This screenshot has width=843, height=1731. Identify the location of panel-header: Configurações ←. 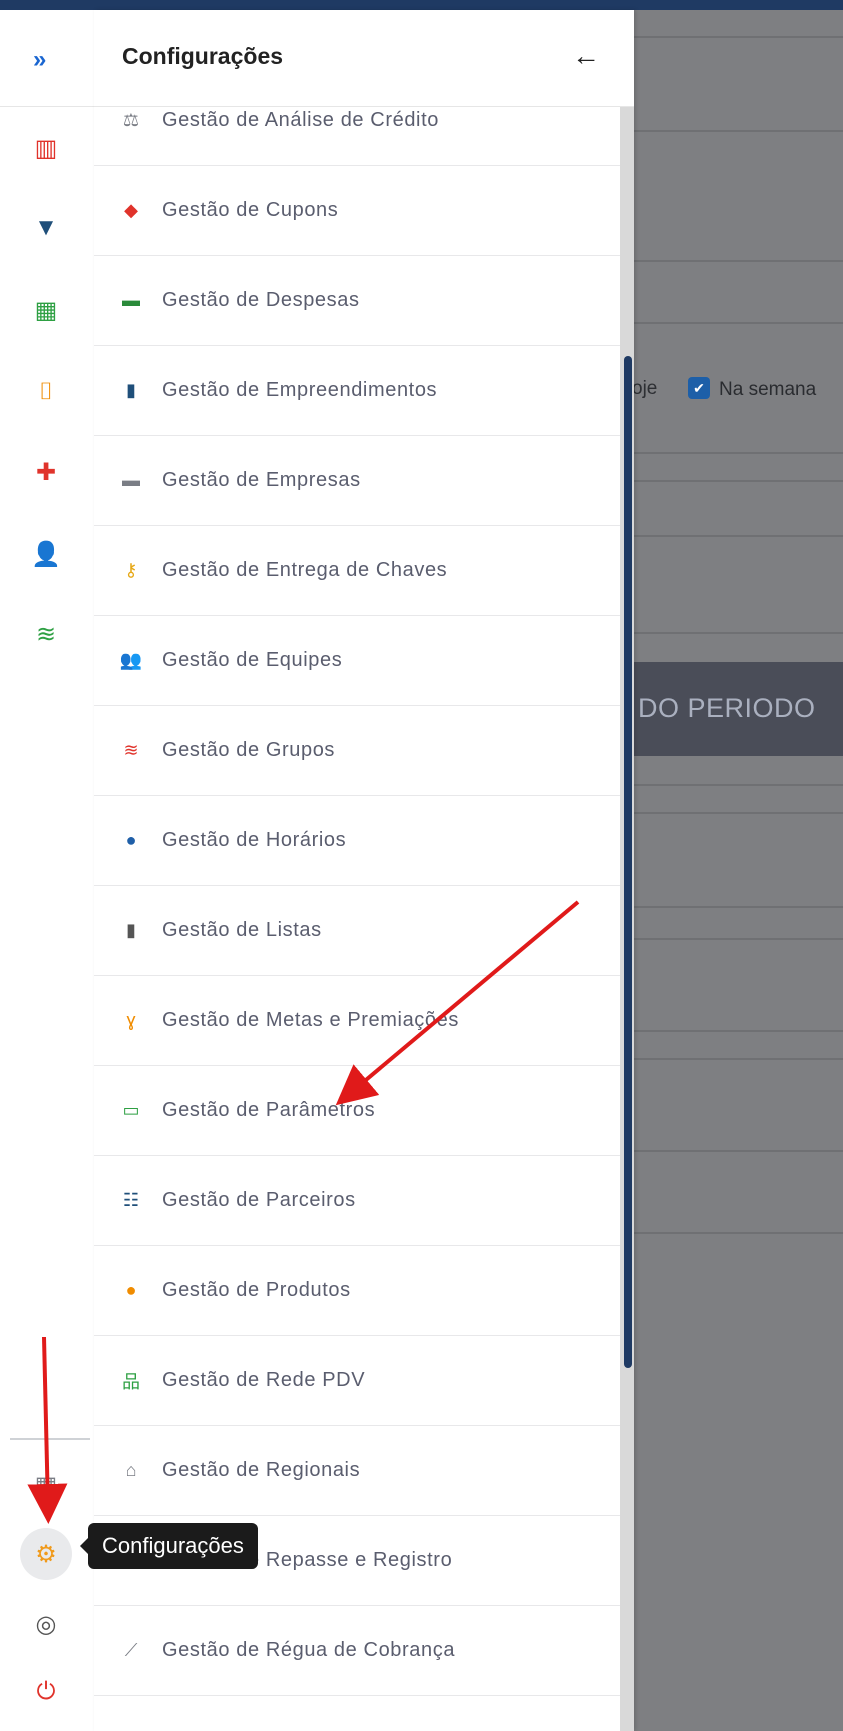
(364, 58).